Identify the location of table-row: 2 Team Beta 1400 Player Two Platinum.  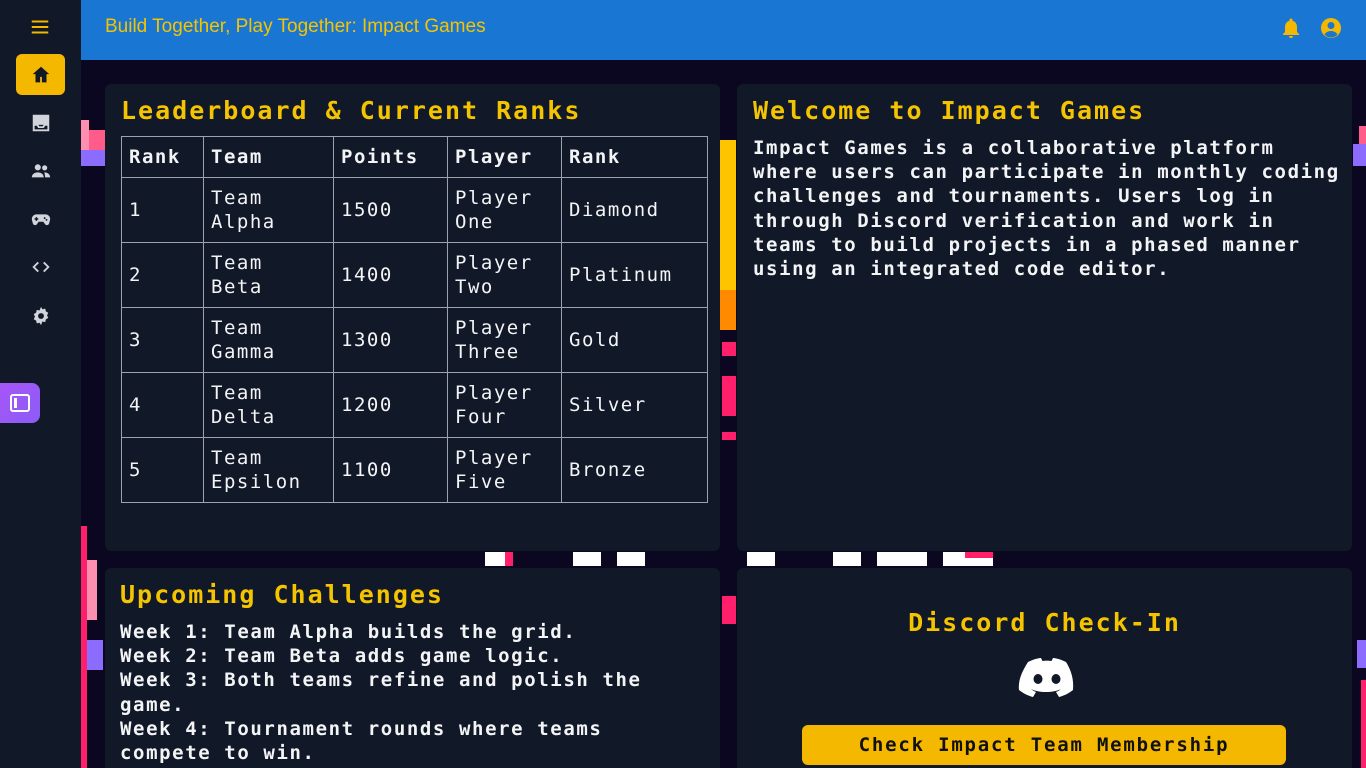
(414, 275).